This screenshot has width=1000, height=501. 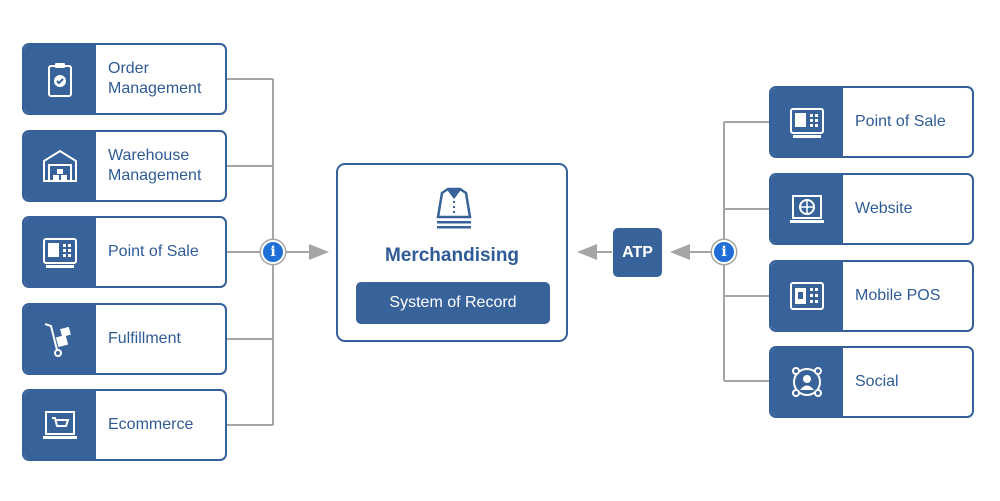 I want to click on merchandising-node: Merchandising System of Record, so click(x=452, y=252).